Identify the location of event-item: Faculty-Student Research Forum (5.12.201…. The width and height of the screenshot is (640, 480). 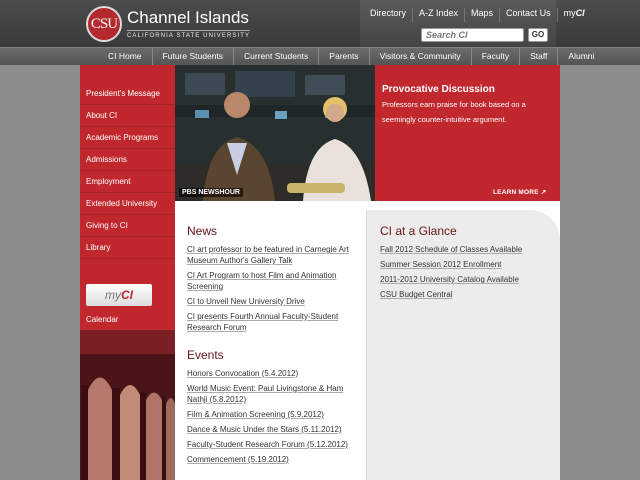
(272, 444).